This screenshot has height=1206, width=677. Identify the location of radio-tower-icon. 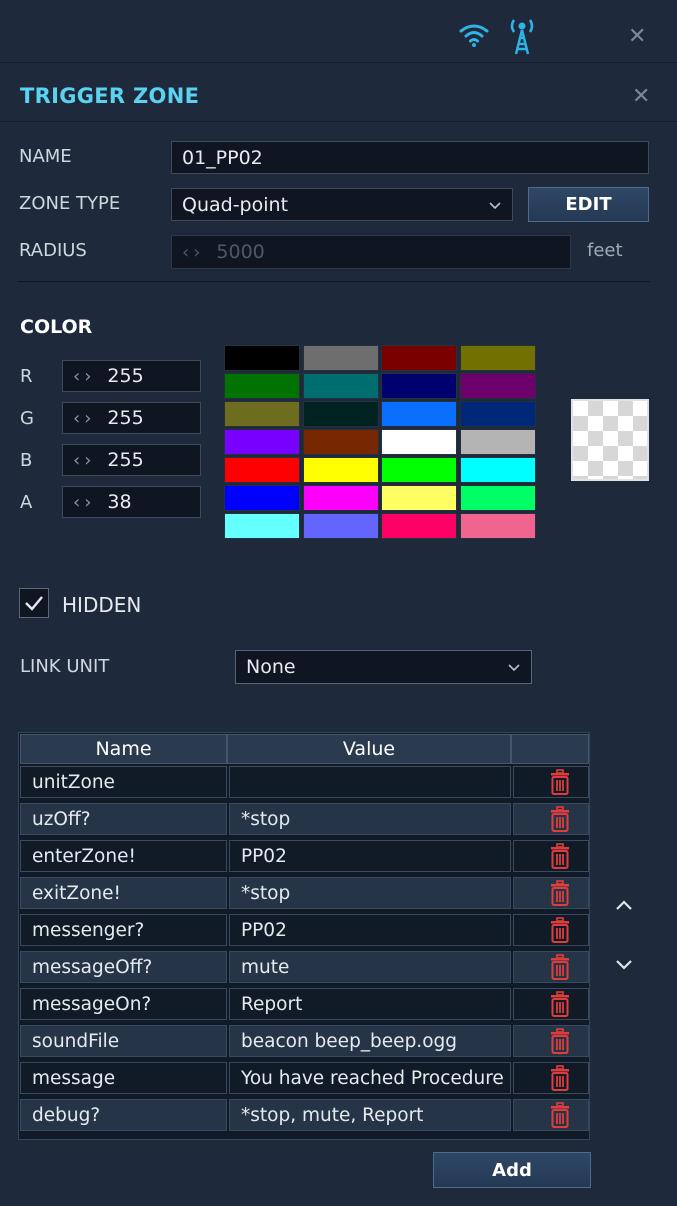
(522, 37).